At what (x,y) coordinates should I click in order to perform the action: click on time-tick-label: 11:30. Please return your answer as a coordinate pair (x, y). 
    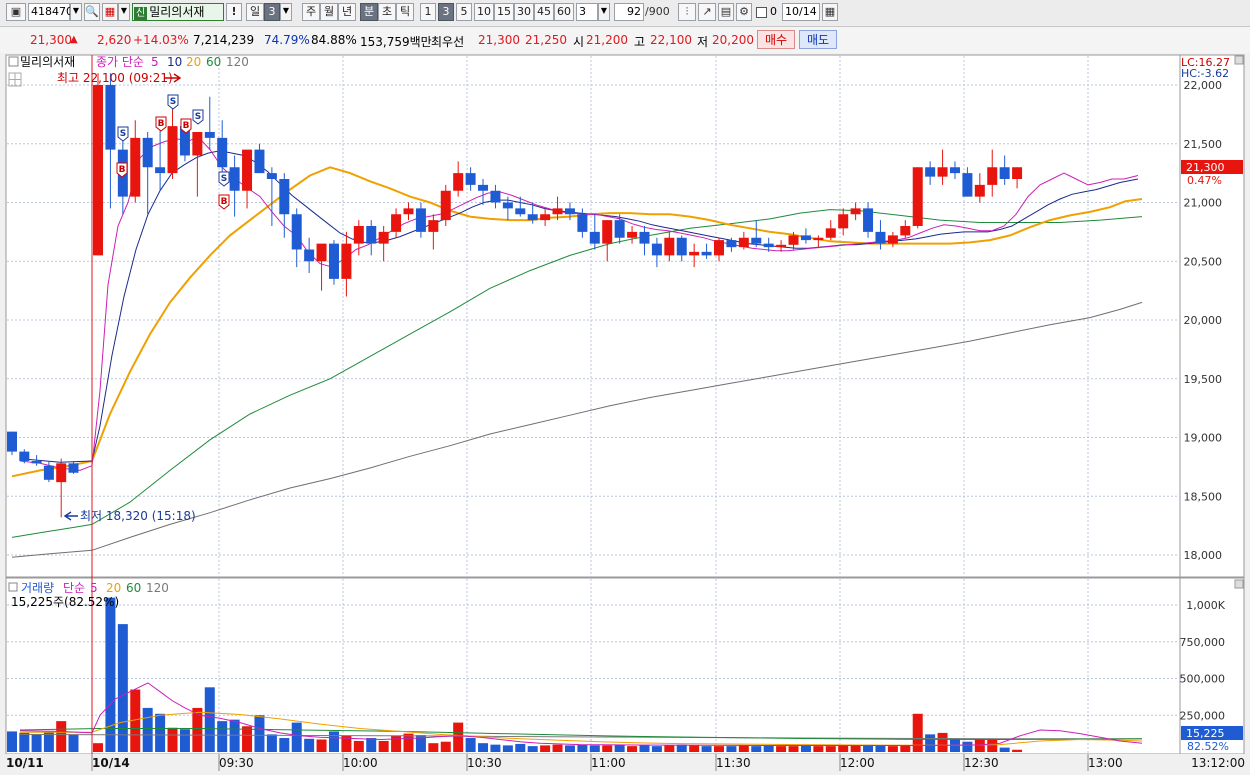
    Looking at the image, I should click on (733, 763).